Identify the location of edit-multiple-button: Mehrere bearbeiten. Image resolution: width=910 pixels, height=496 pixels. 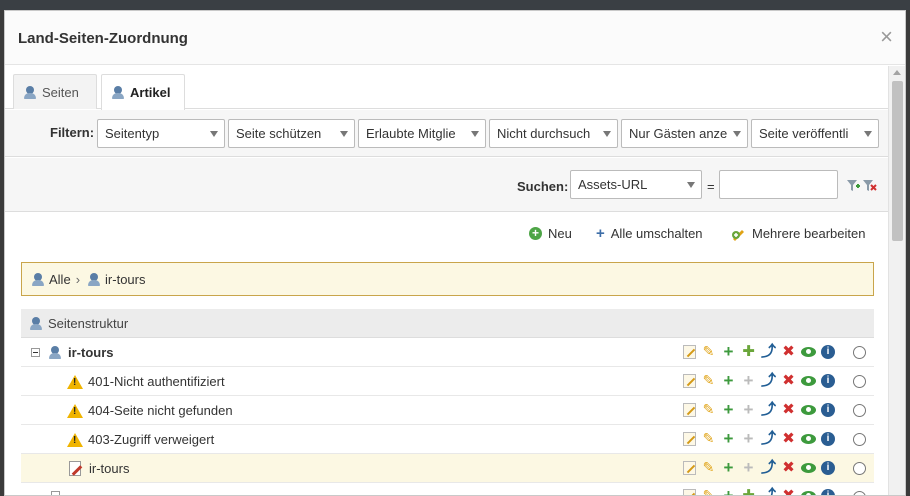
(798, 233).